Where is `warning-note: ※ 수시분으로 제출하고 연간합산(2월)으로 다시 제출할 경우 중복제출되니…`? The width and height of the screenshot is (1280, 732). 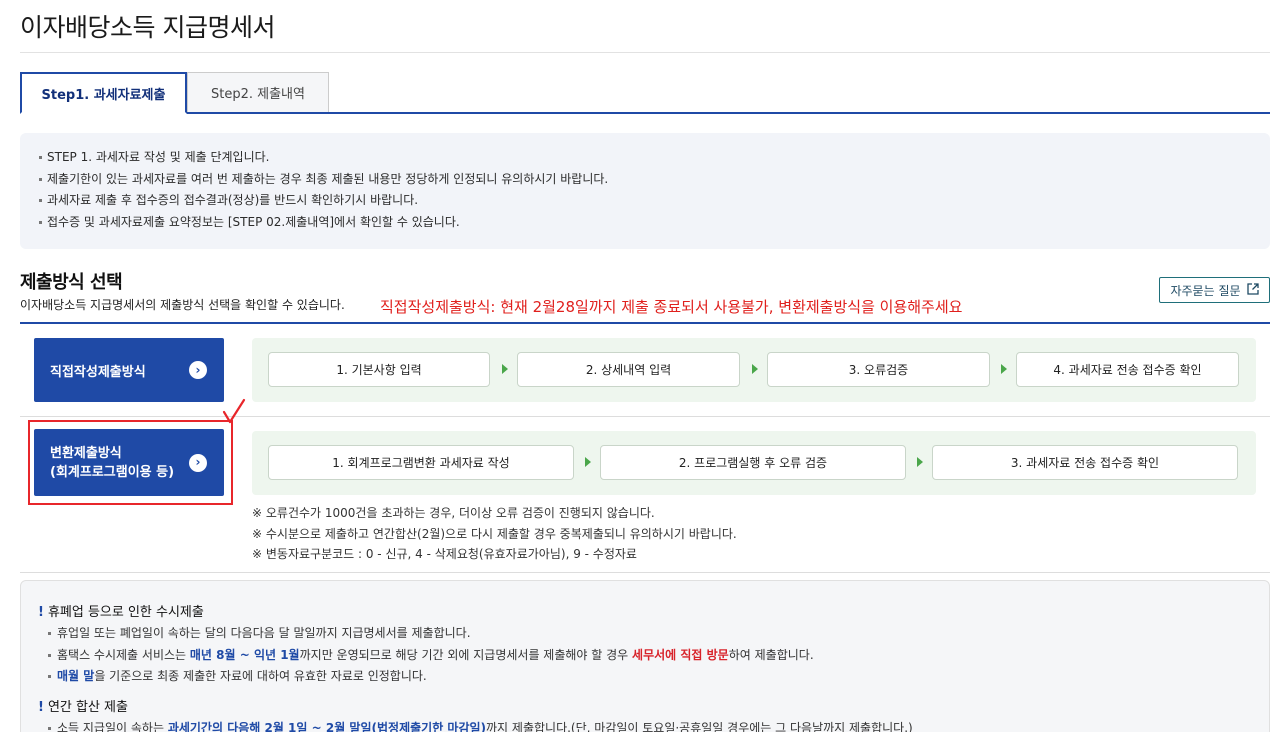
warning-note: ※ 수시분으로 제출하고 연간합산(2월)으로 다시 제출할 경우 중복제출되니… is located at coordinates (494, 534).